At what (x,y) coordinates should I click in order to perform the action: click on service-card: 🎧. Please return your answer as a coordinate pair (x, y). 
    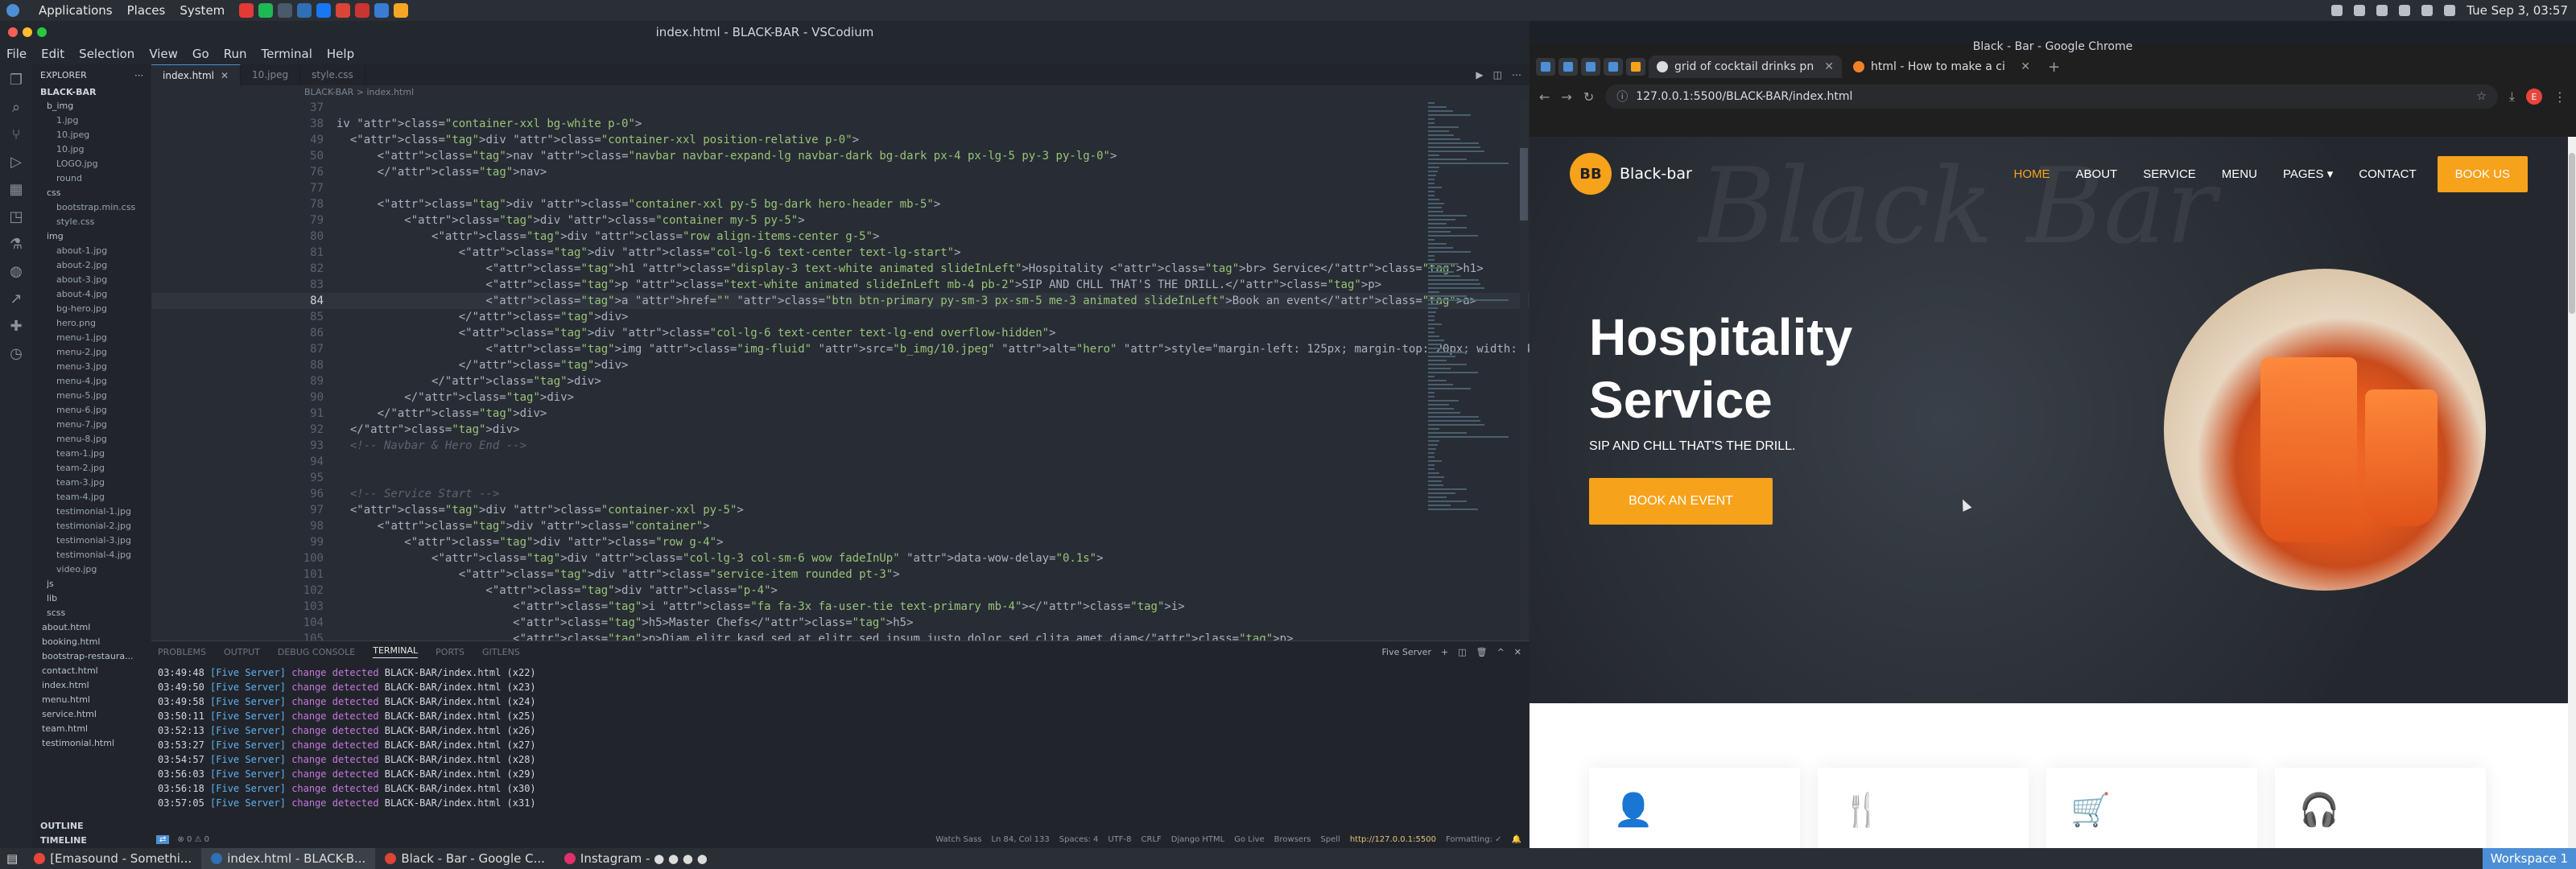
    Looking at the image, I should click on (2380, 808).